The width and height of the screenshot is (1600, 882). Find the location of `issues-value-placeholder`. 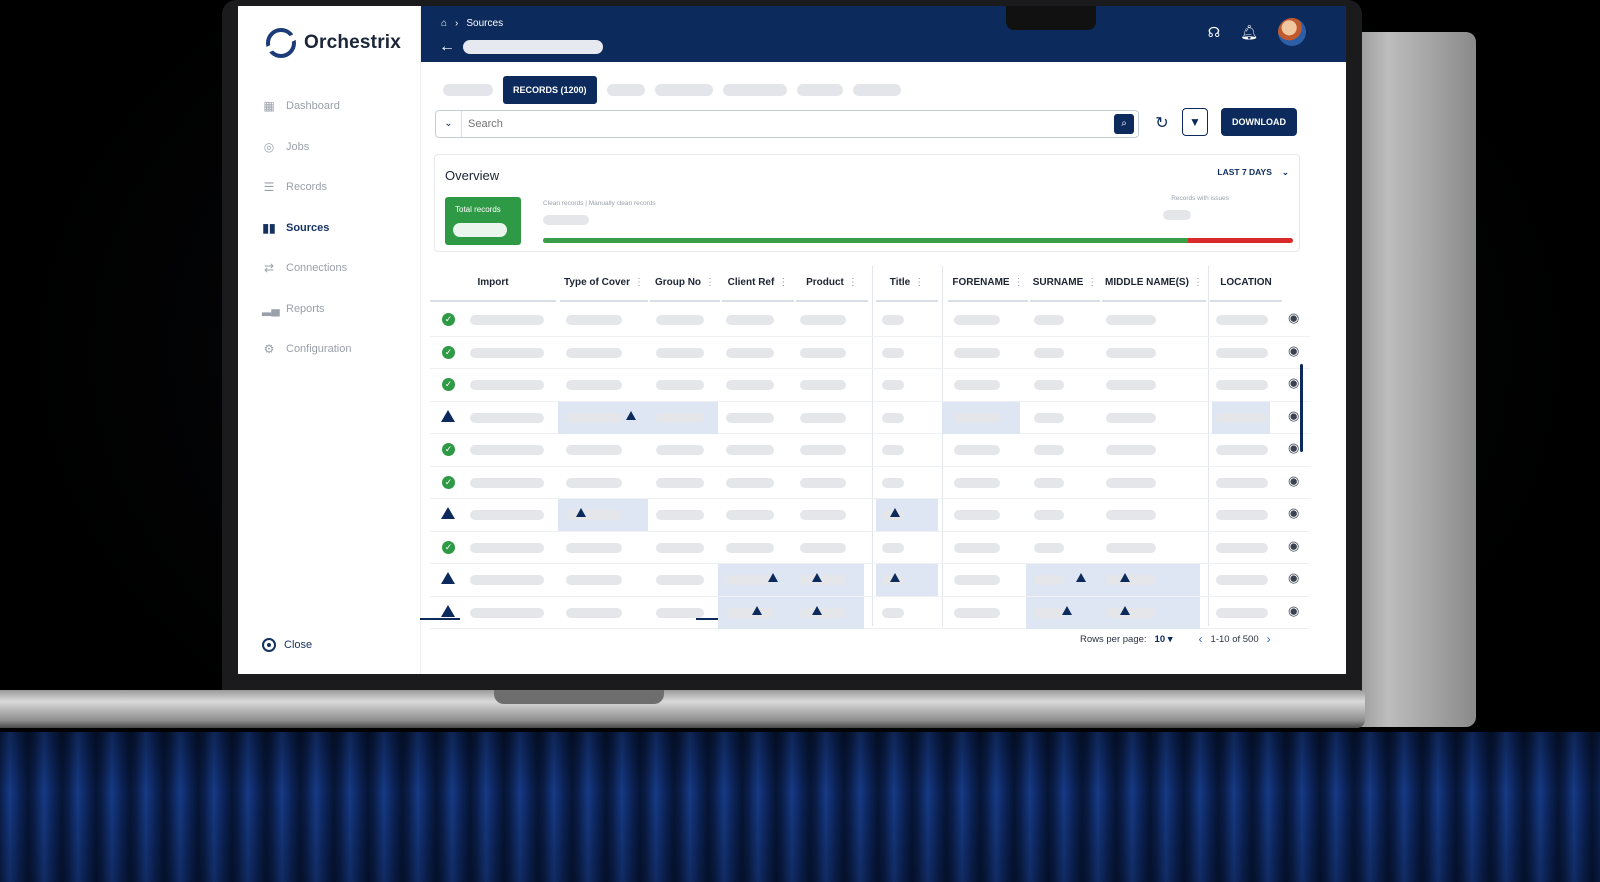

issues-value-placeholder is located at coordinates (1177, 215).